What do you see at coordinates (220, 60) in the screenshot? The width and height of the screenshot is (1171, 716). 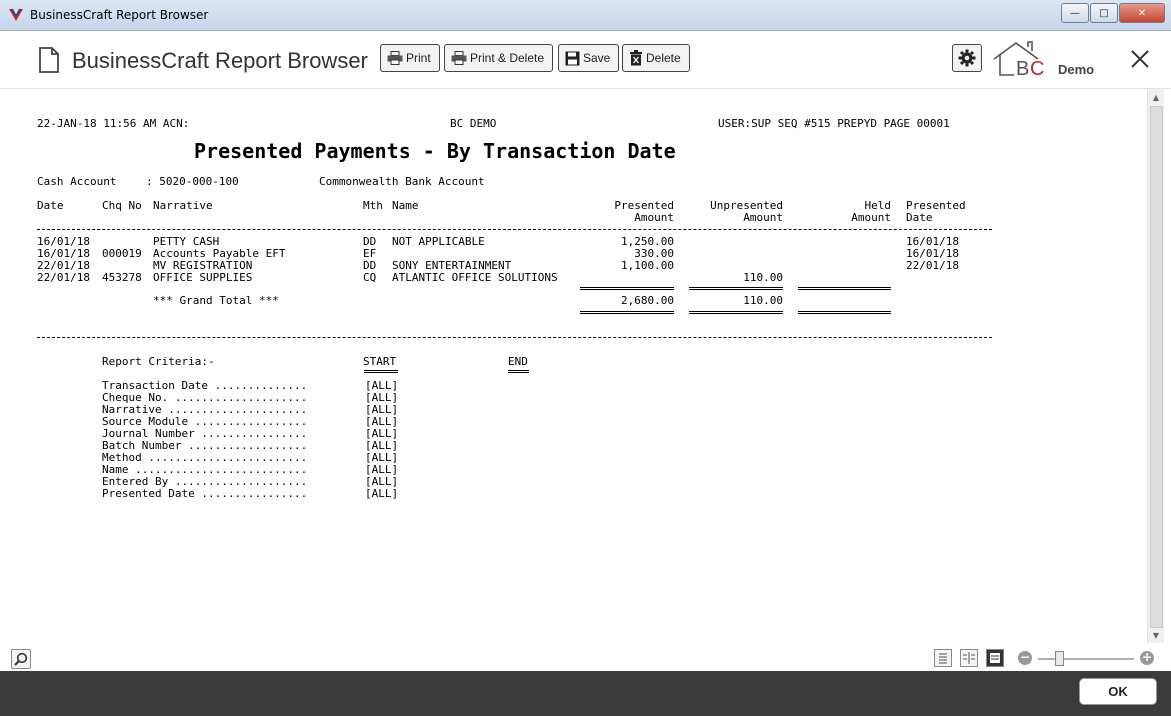 I see `app-title: BusinessCraft Report Browser` at bounding box center [220, 60].